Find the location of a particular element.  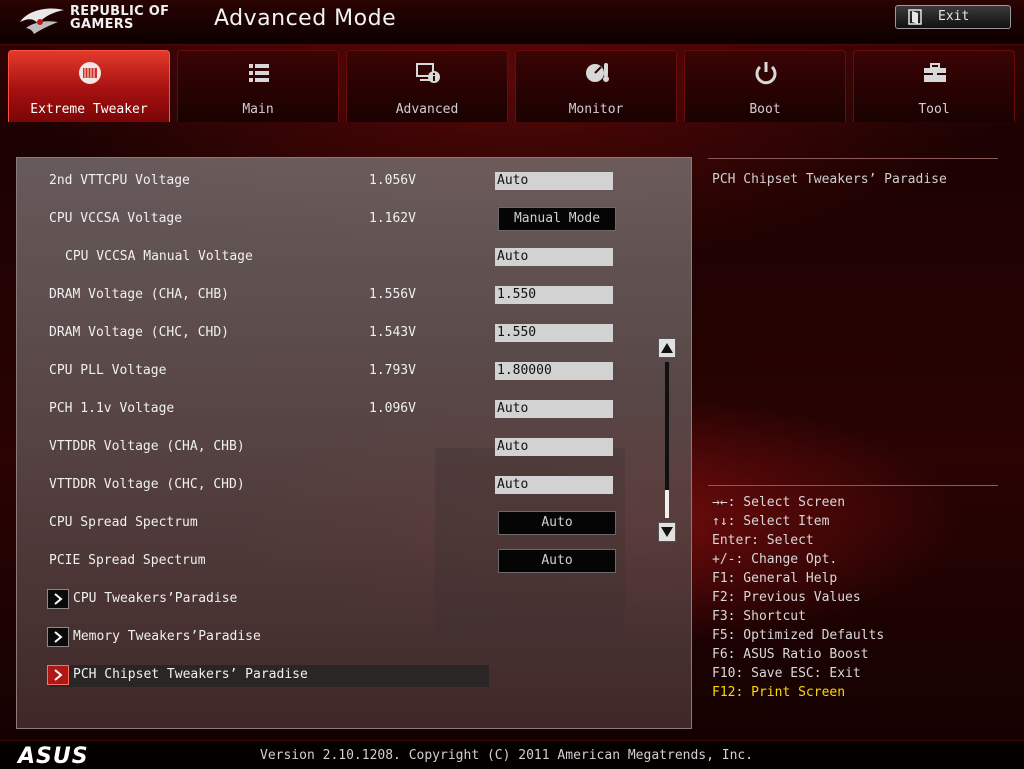

tab-extreme-tweaker: Extreme Tweaker is located at coordinates (89, 86).